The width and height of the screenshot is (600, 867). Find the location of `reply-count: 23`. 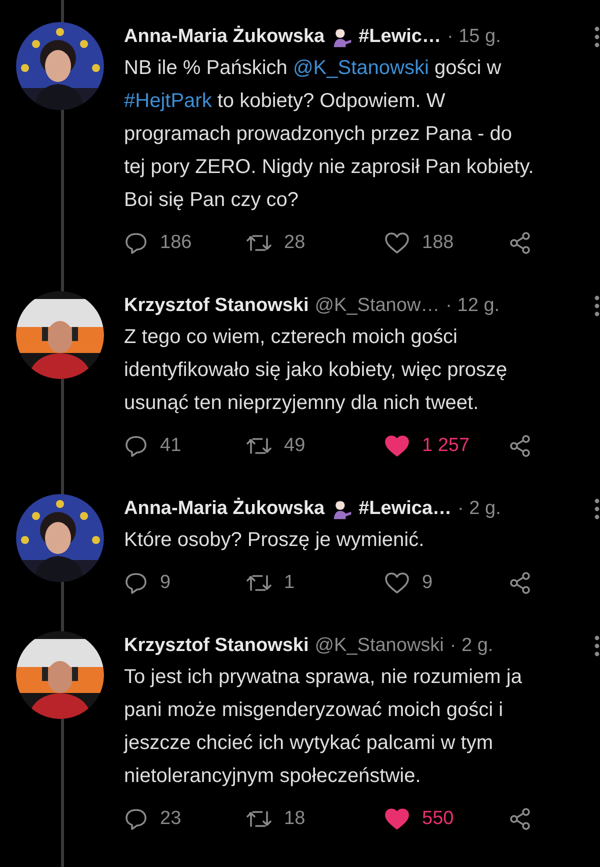

reply-count: 23 is located at coordinates (171, 819).